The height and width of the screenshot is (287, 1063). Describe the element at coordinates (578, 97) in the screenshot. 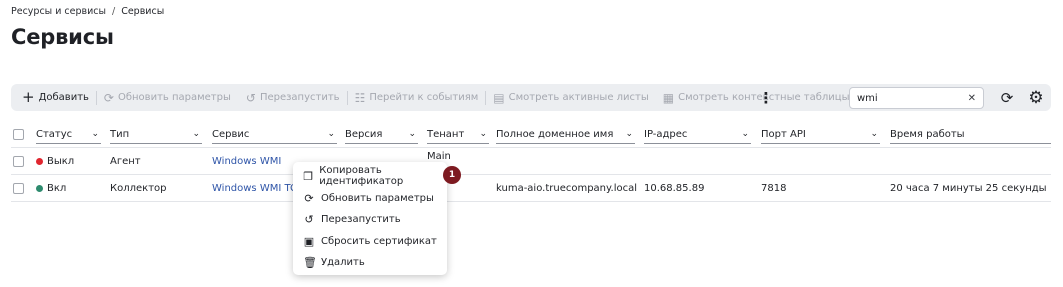

I see `view-active-lists-label: Смотреть активные листы` at that location.